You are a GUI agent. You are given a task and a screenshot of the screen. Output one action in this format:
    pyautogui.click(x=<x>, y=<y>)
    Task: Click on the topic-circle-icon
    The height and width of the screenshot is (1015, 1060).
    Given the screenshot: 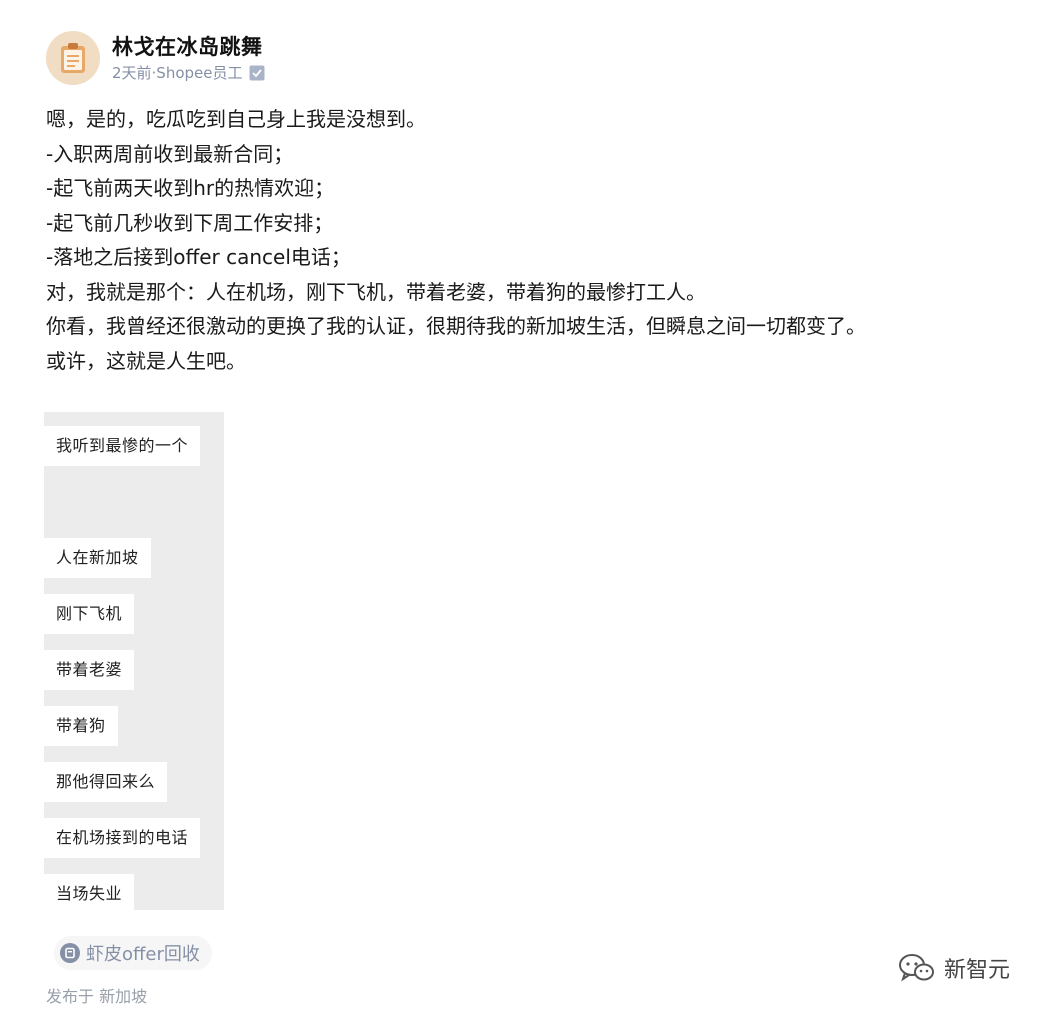 What is the action you would take?
    pyautogui.click(x=70, y=953)
    